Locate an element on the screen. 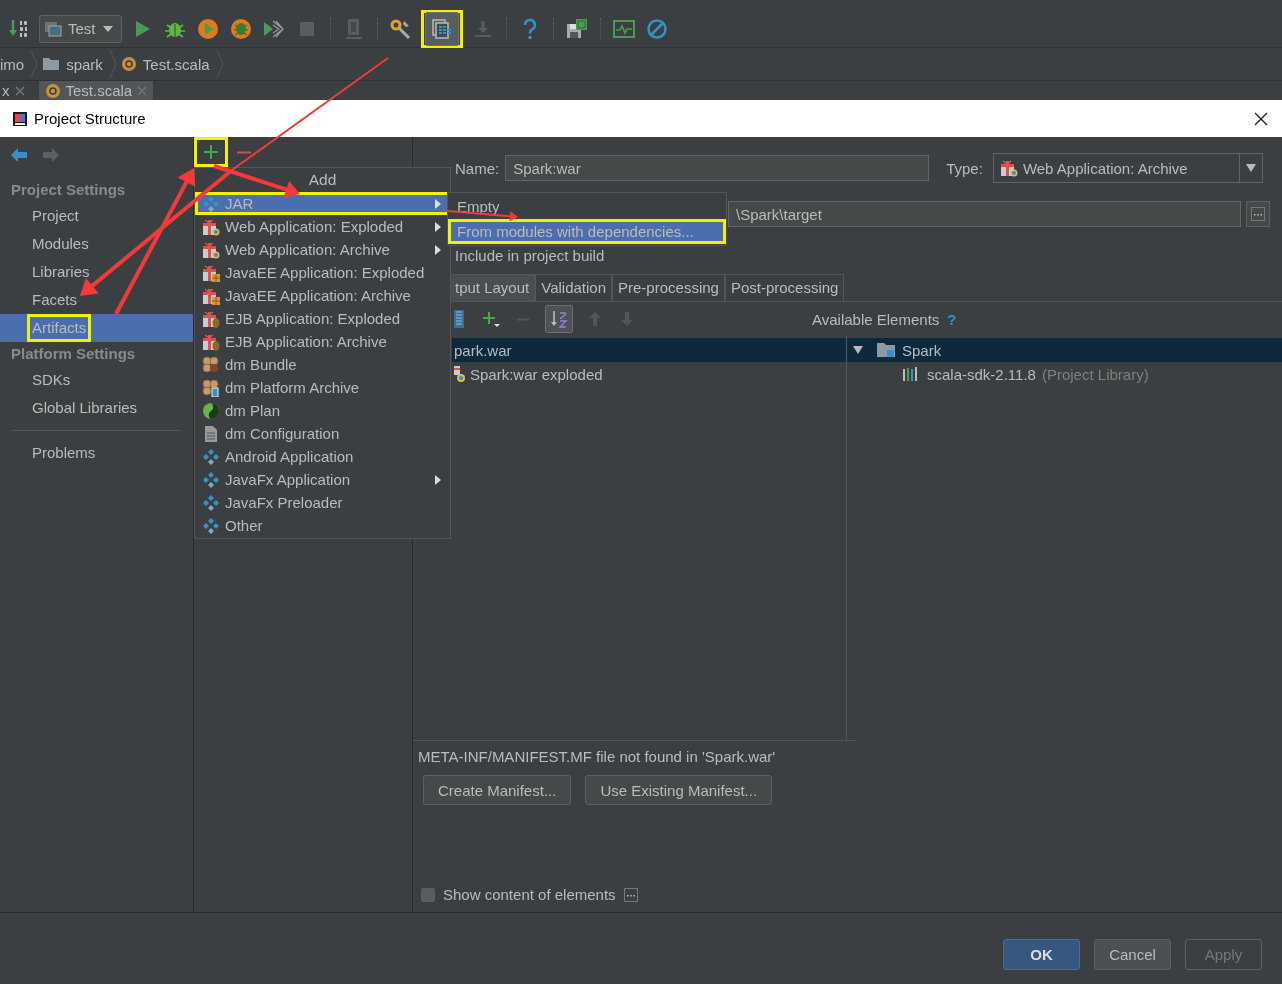 Image resolution: width=1282 pixels, height=984 pixels. tab: tput Layout is located at coordinates (492, 287).